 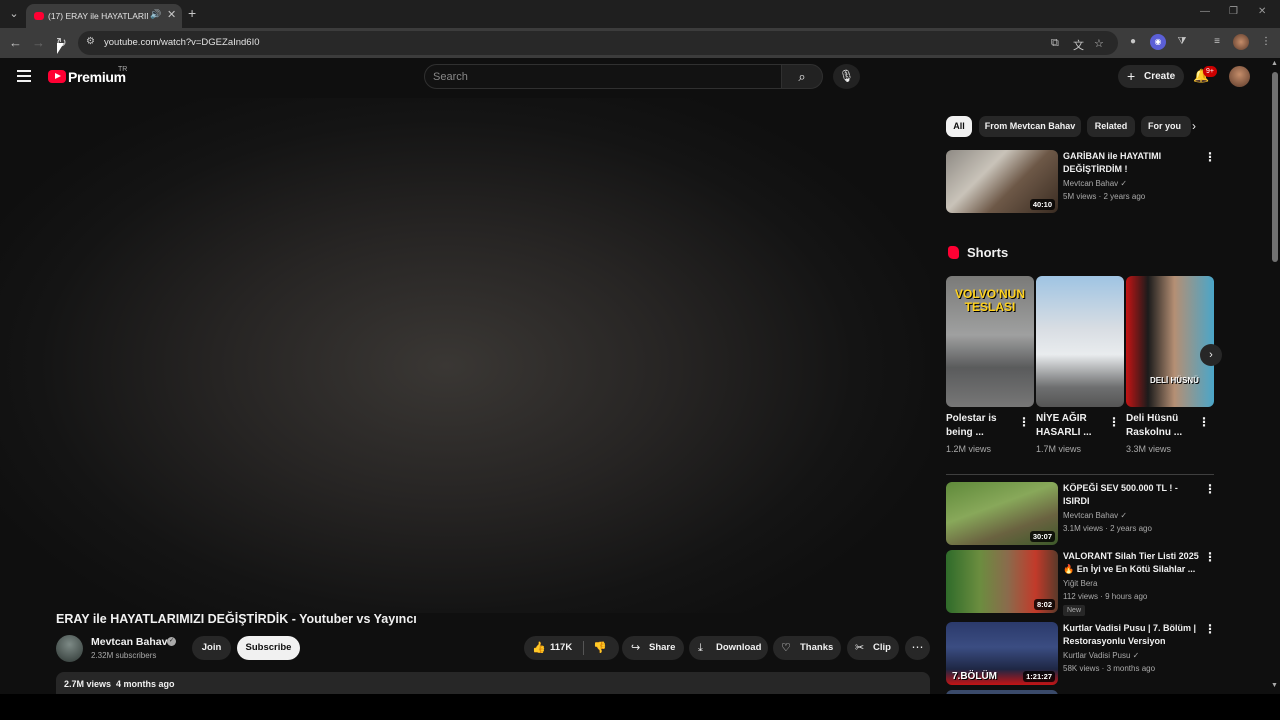 What do you see at coordinates (1217, 42) in the screenshot?
I see `media-icon: ≡` at bounding box center [1217, 42].